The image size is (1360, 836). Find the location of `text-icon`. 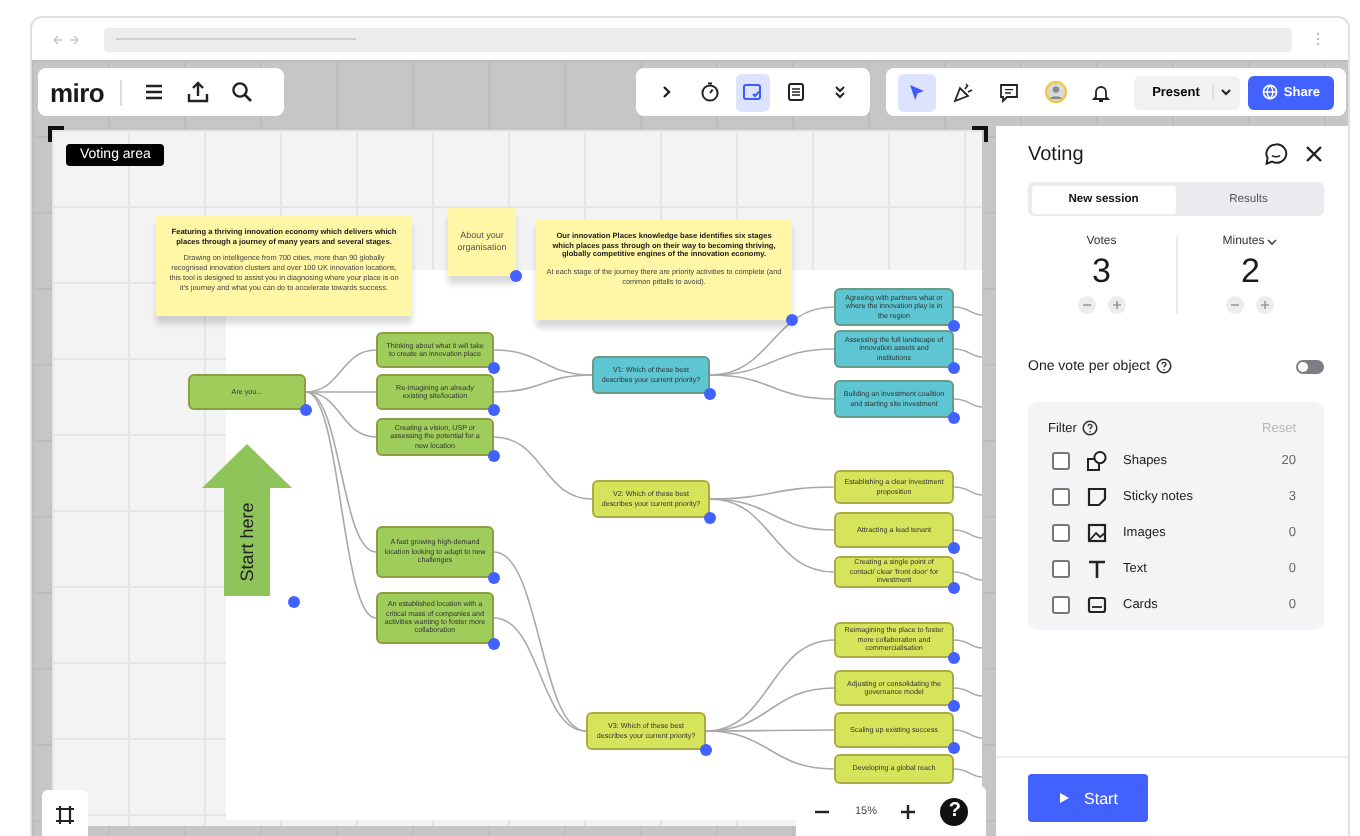

text-icon is located at coordinates (1096, 569).